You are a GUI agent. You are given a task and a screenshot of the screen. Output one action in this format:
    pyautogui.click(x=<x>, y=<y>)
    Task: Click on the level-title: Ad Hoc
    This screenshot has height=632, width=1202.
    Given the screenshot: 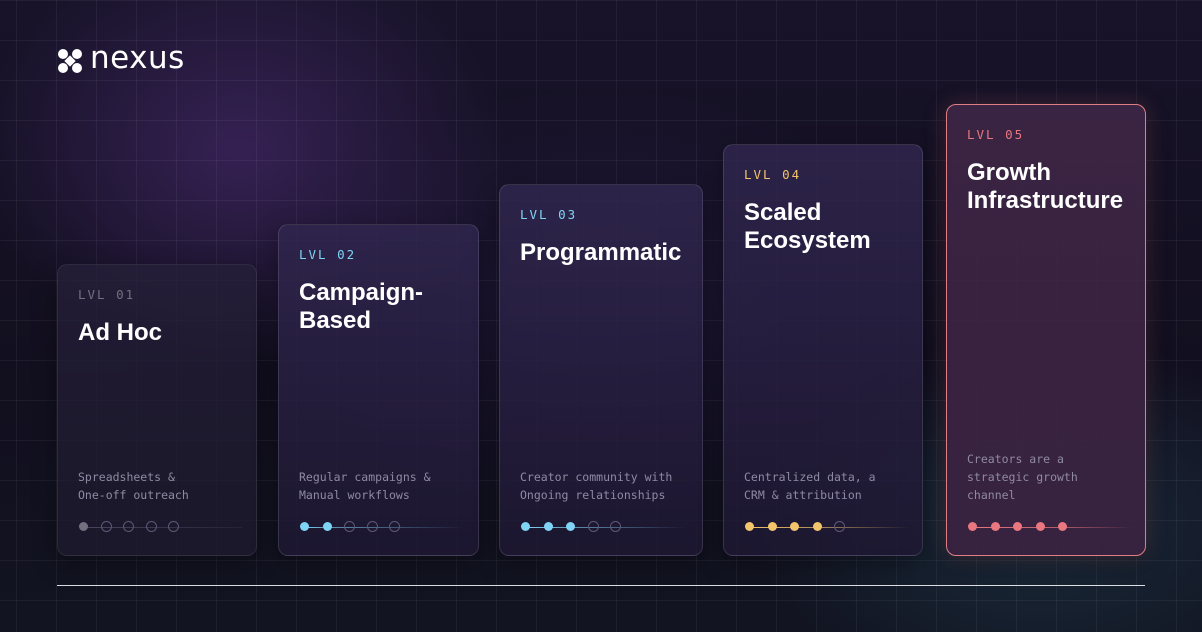 What is the action you would take?
    pyautogui.click(x=120, y=332)
    